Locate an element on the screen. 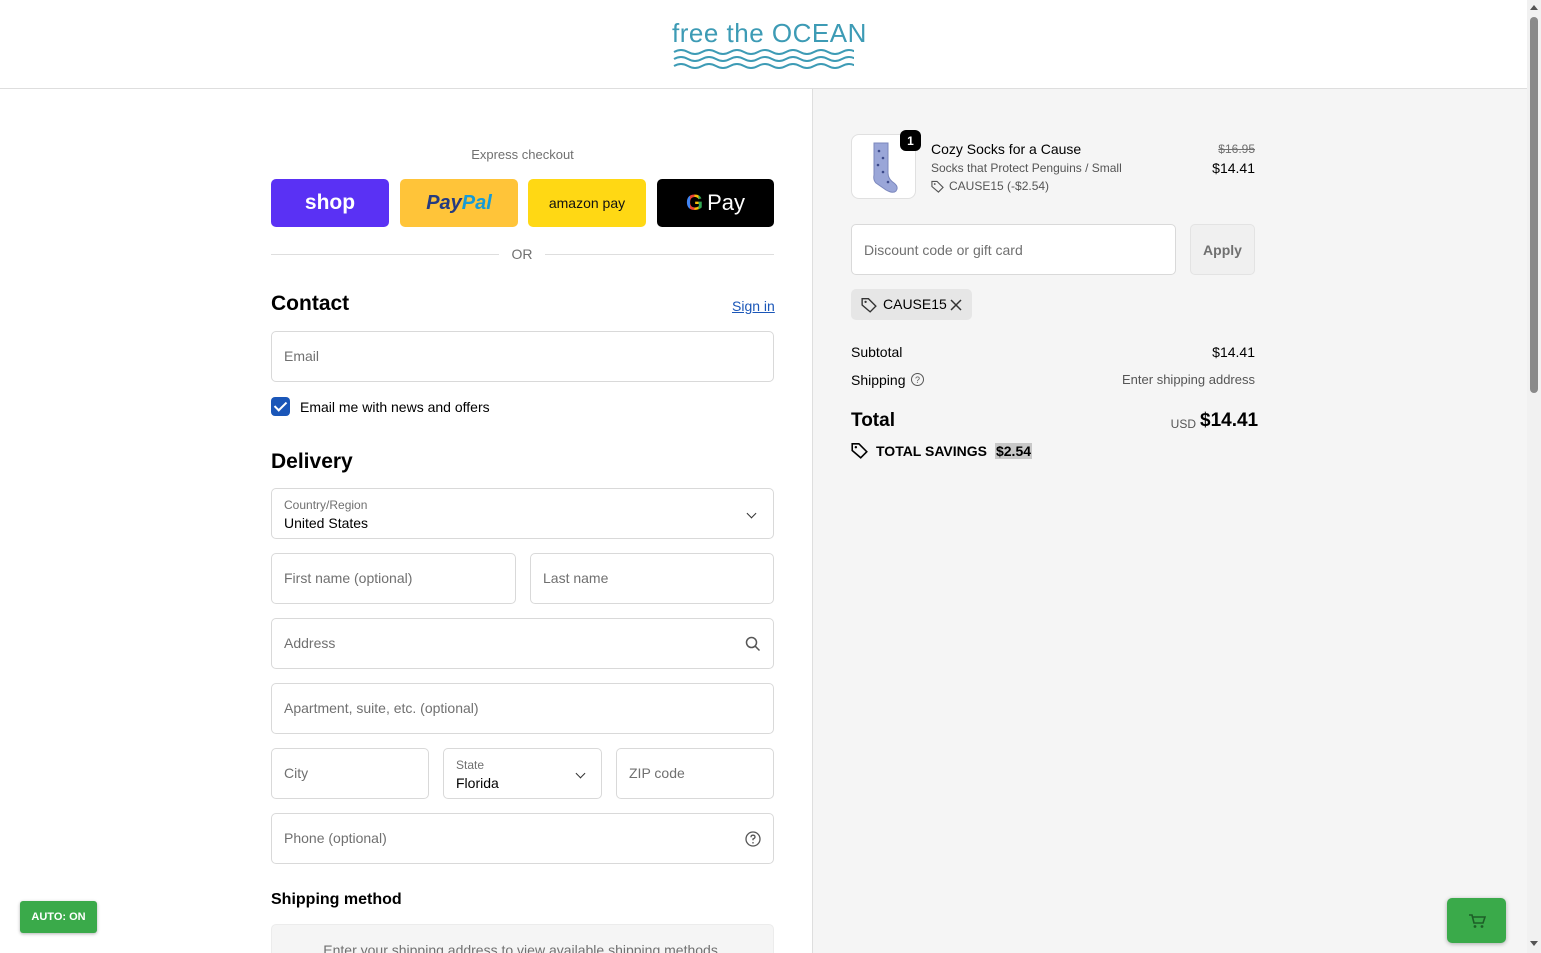  product-discount: CAUSE15 (-$2.54) is located at coordinates (990, 186).